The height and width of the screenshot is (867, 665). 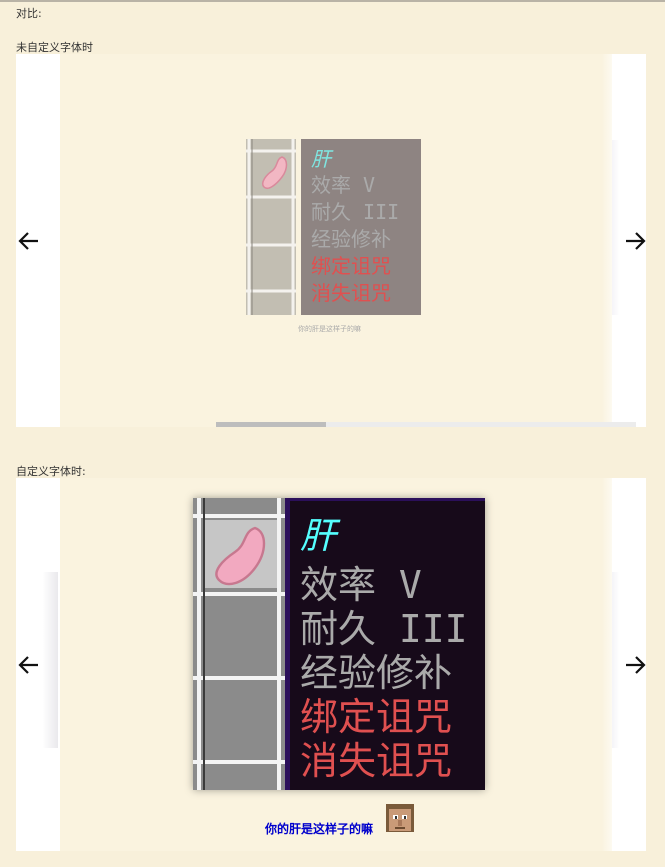 What do you see at coordinates (271, 424) in the screenshot?
I see `scrollbar-thumb` at bounding box center [271, 424].